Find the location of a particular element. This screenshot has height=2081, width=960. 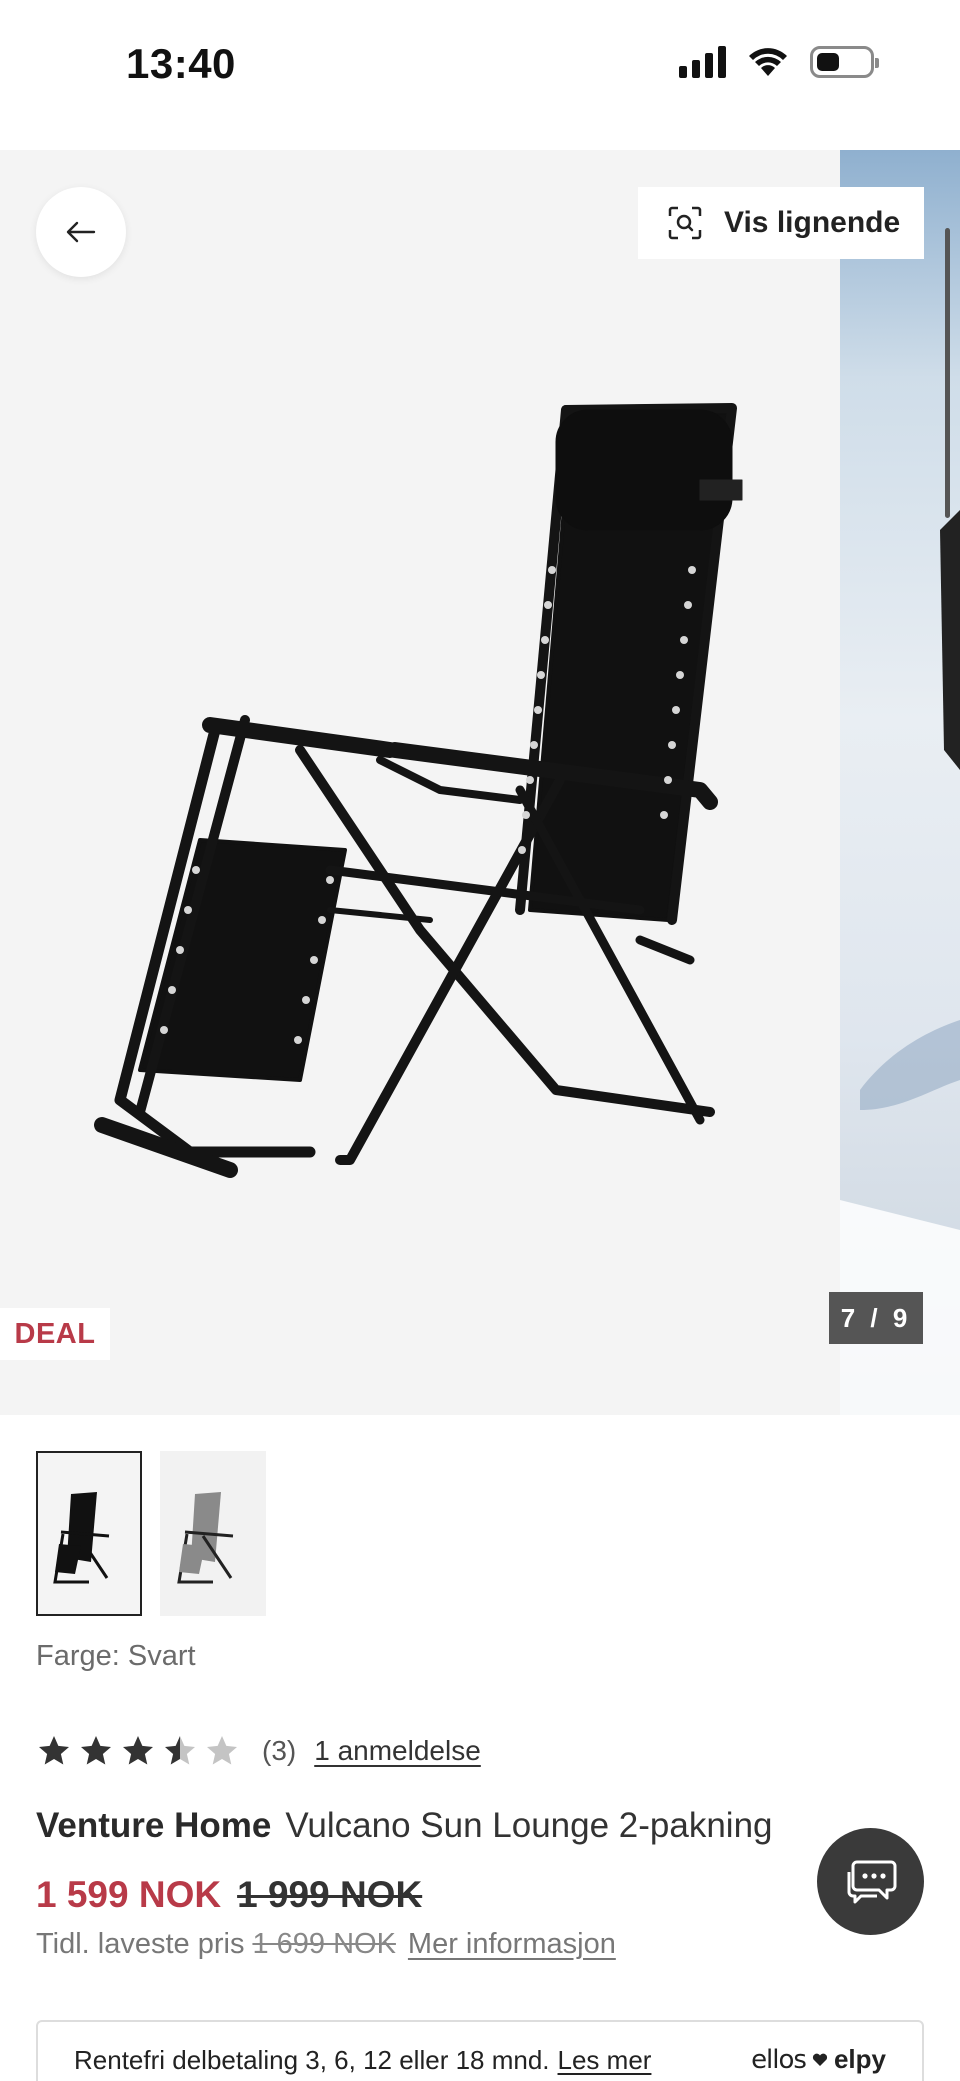

image-counter: 7 / 9 is located at coordinates (876, 1318).